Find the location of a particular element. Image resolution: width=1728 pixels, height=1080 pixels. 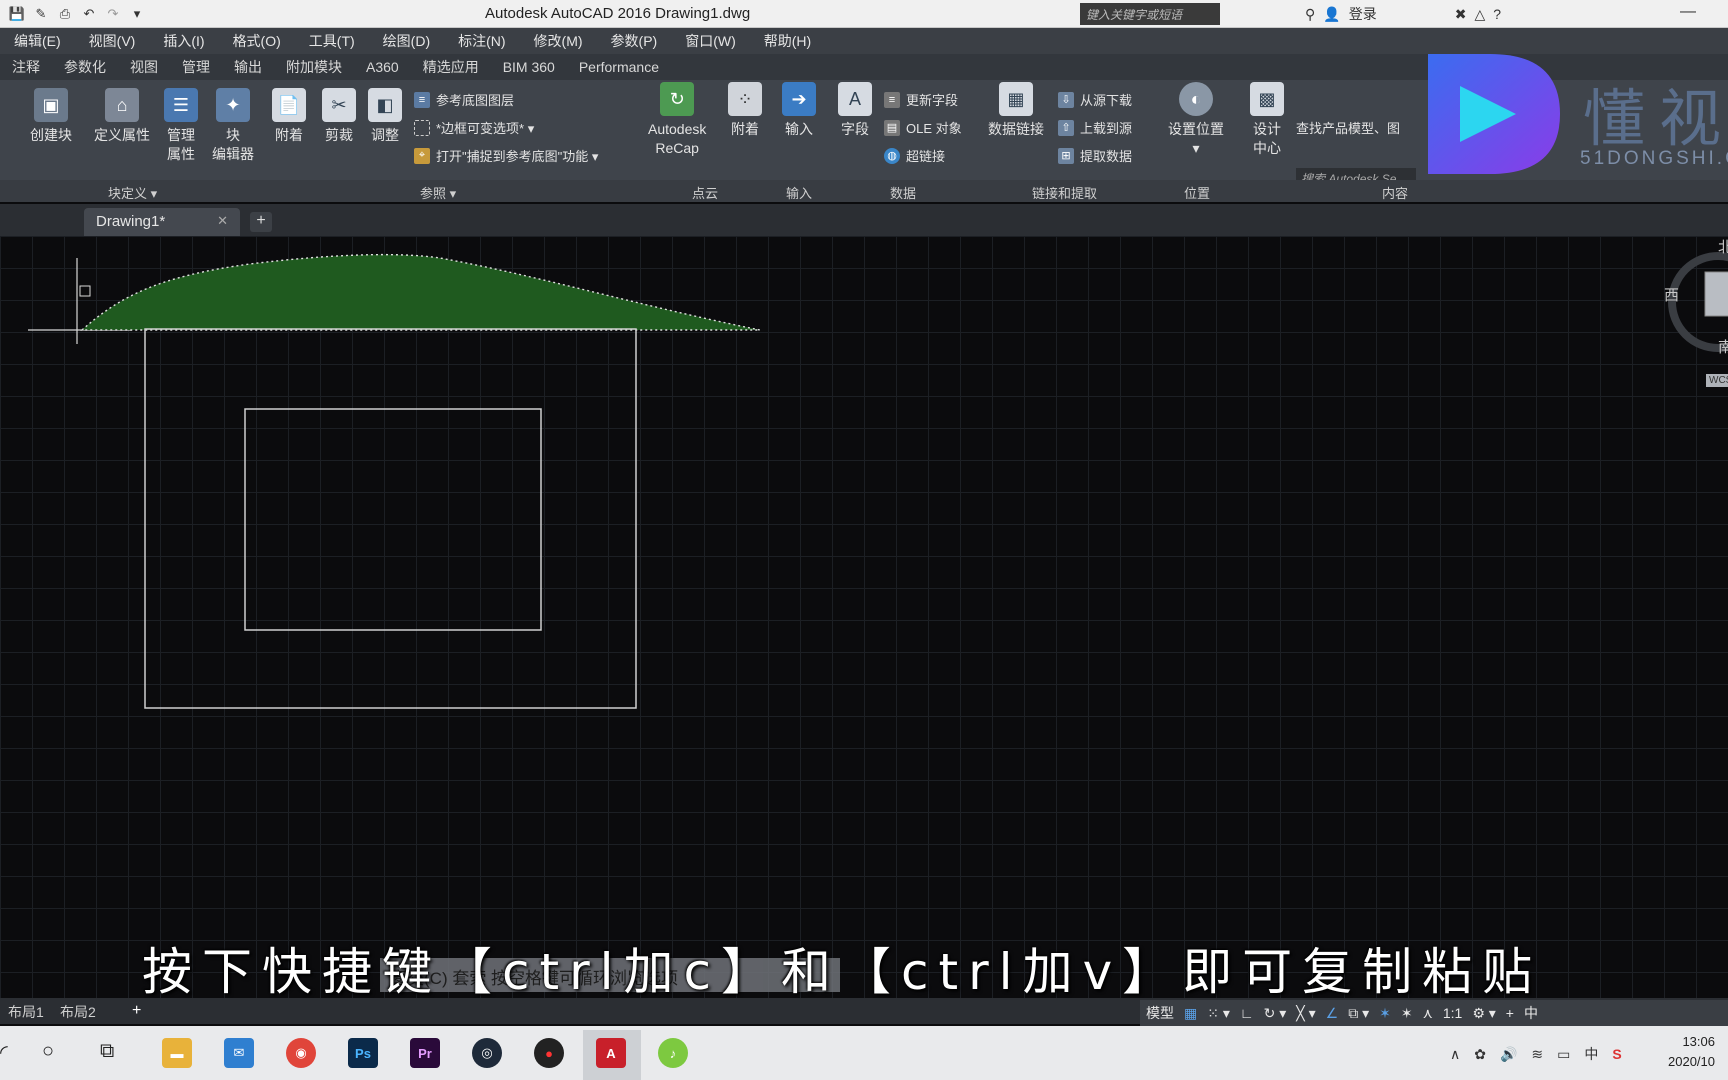

field-button: A 字段 is located at coordinates (855, 110).